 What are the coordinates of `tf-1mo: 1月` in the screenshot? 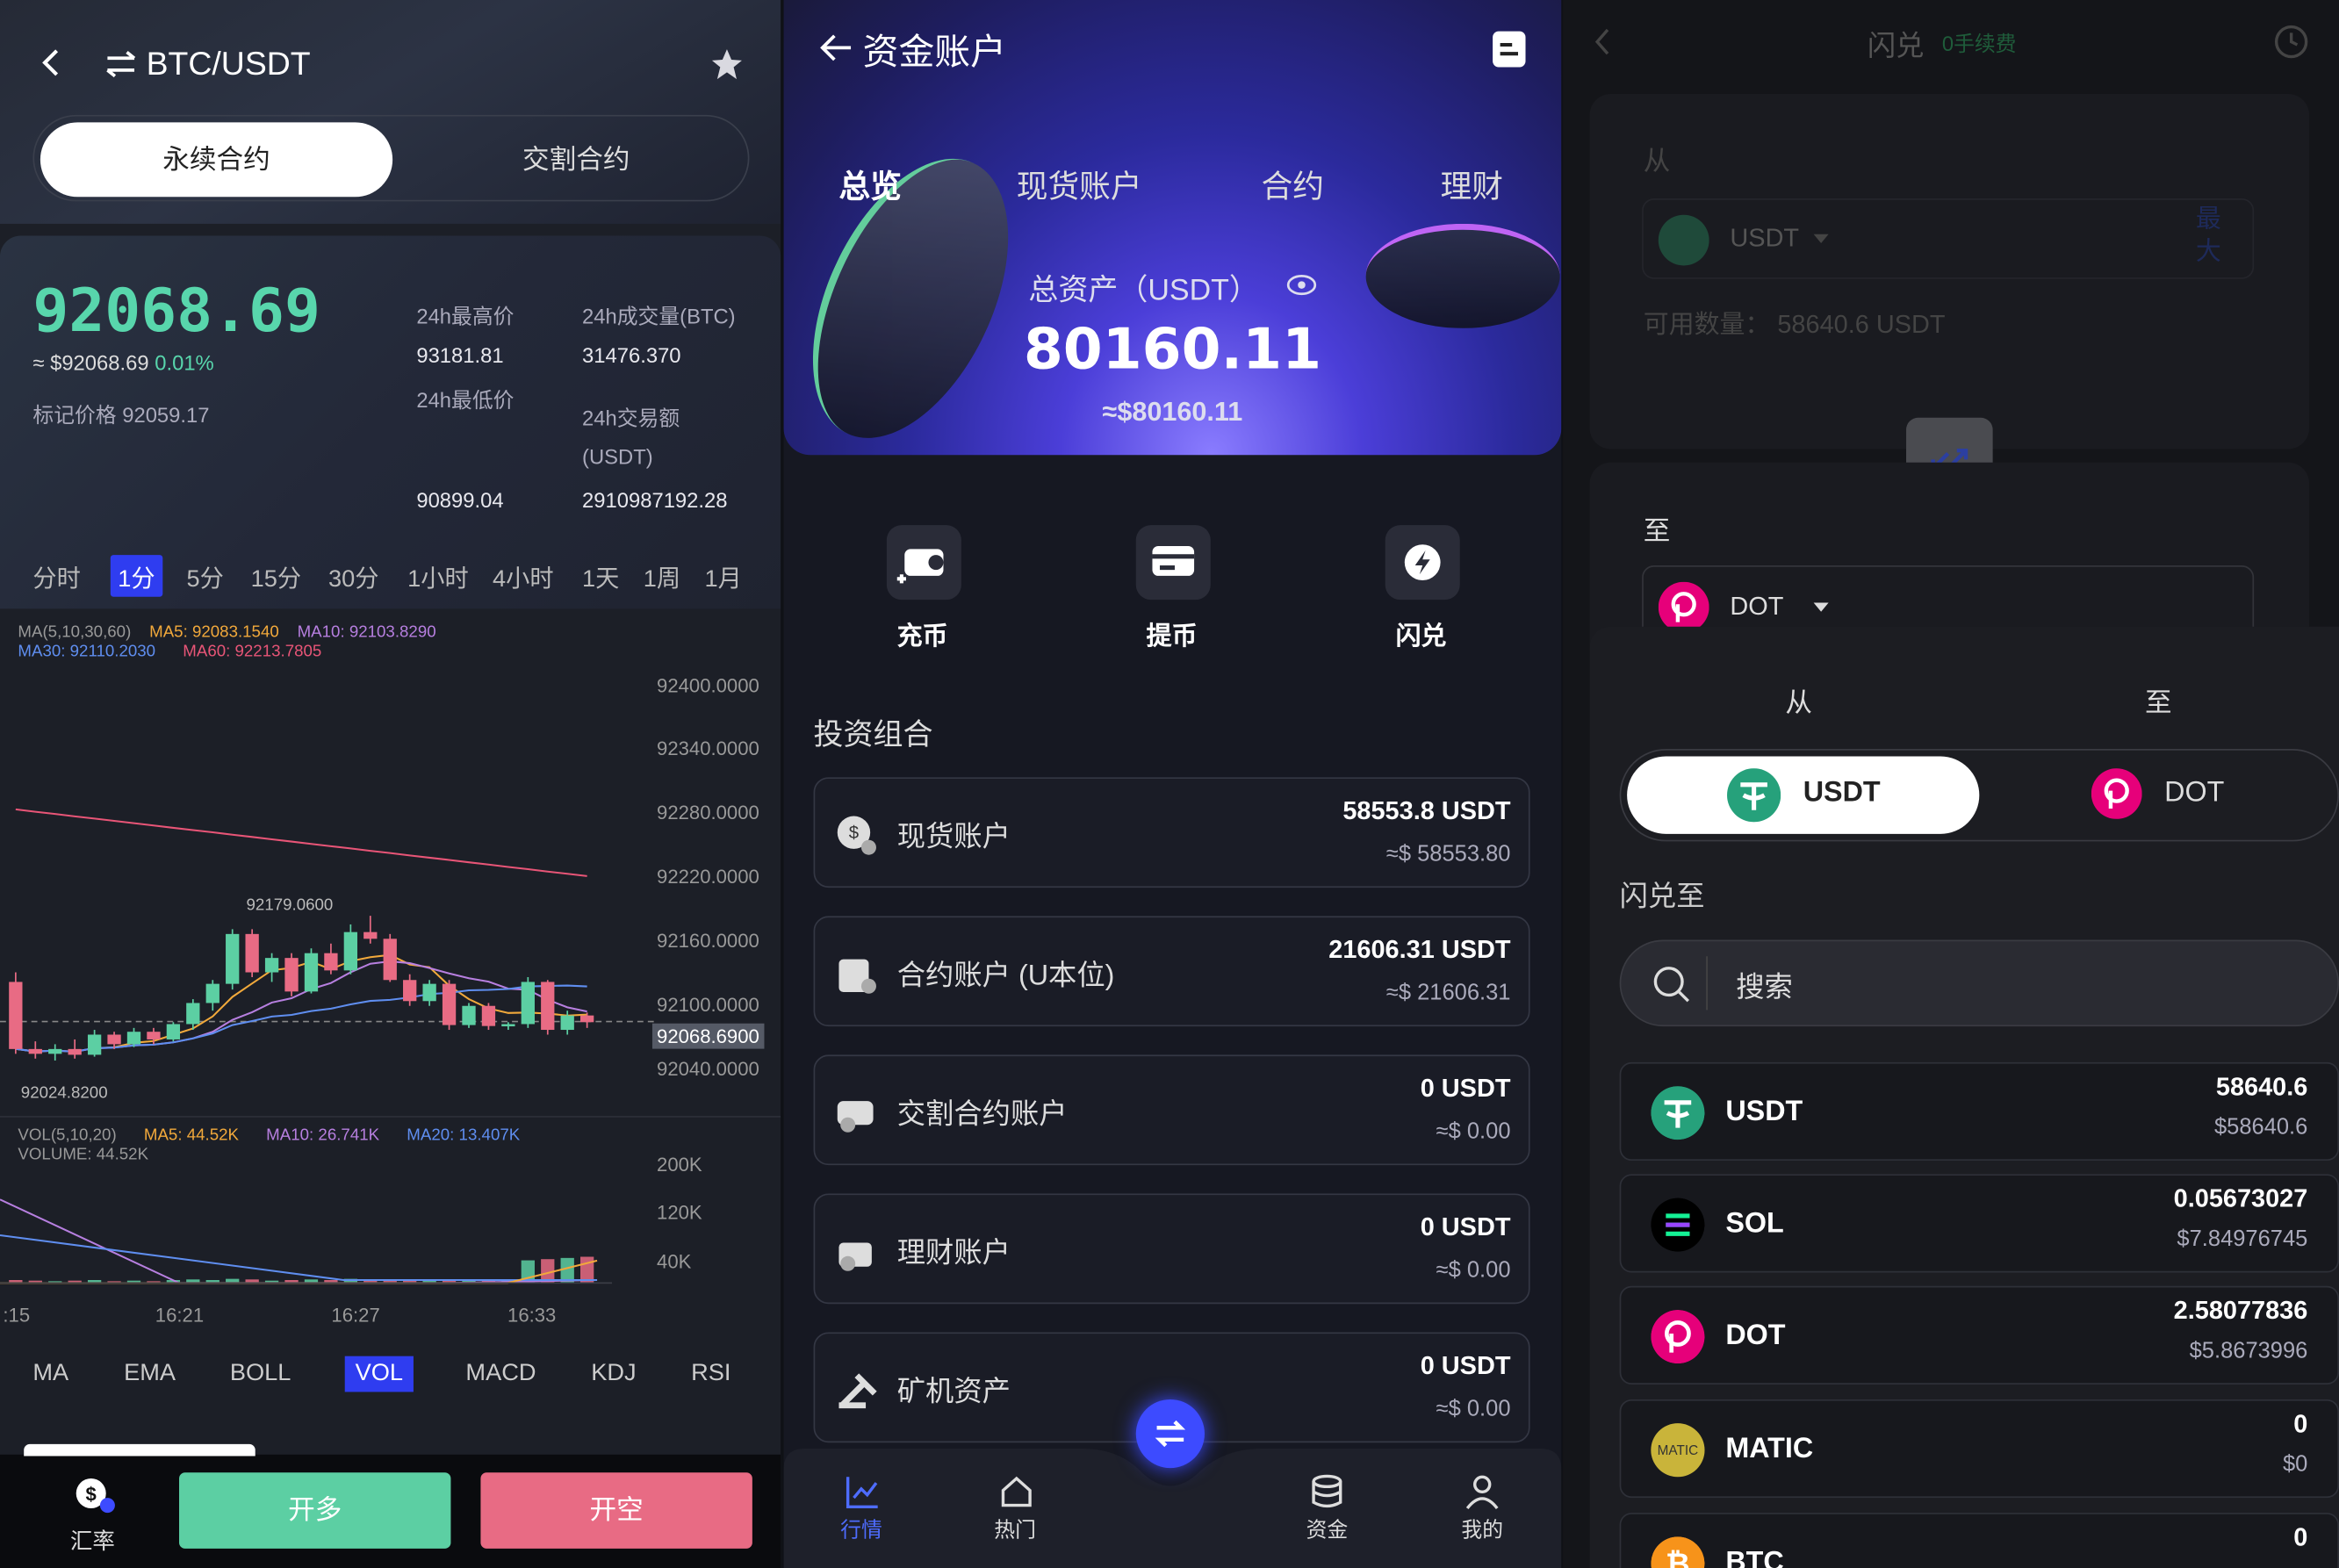 It's located at (723, 576).